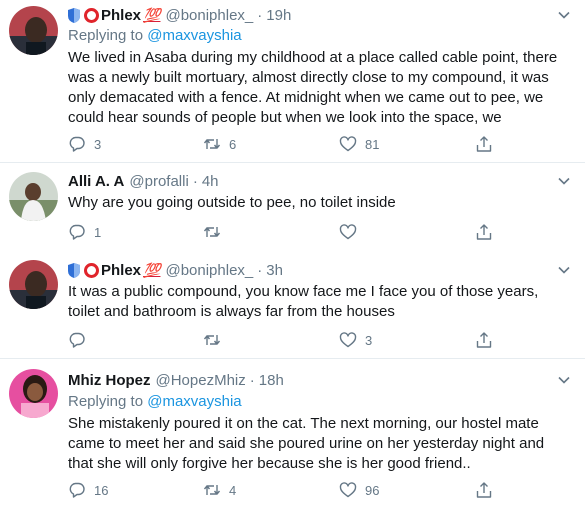 This screenshot has width=585, height=506. I want to click on reply-button: 16, so click(88, 490).